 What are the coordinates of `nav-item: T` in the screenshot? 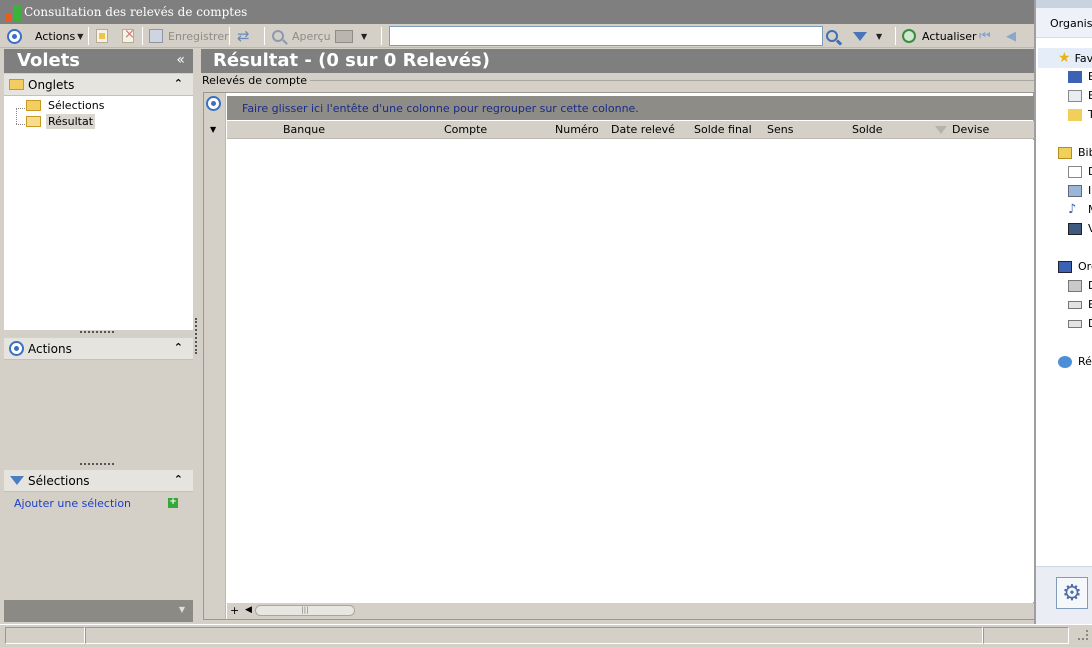 It's located at (1080, 114).